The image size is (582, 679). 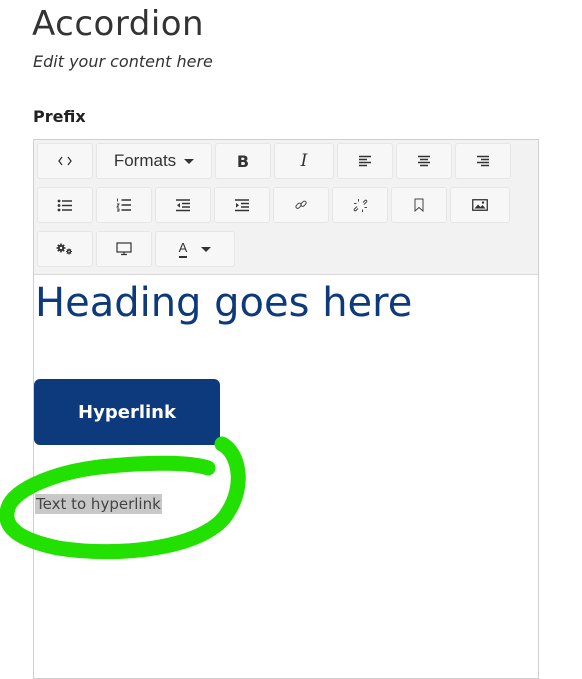 I want to click on italic-icon: I, so click(x=304, y=161).